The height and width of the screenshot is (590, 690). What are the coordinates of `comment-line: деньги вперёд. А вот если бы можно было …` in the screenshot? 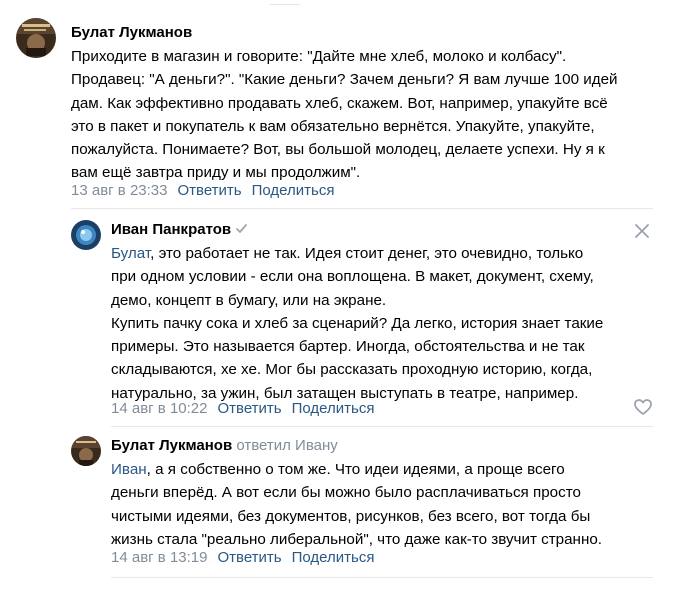 It's located at (346, 493).